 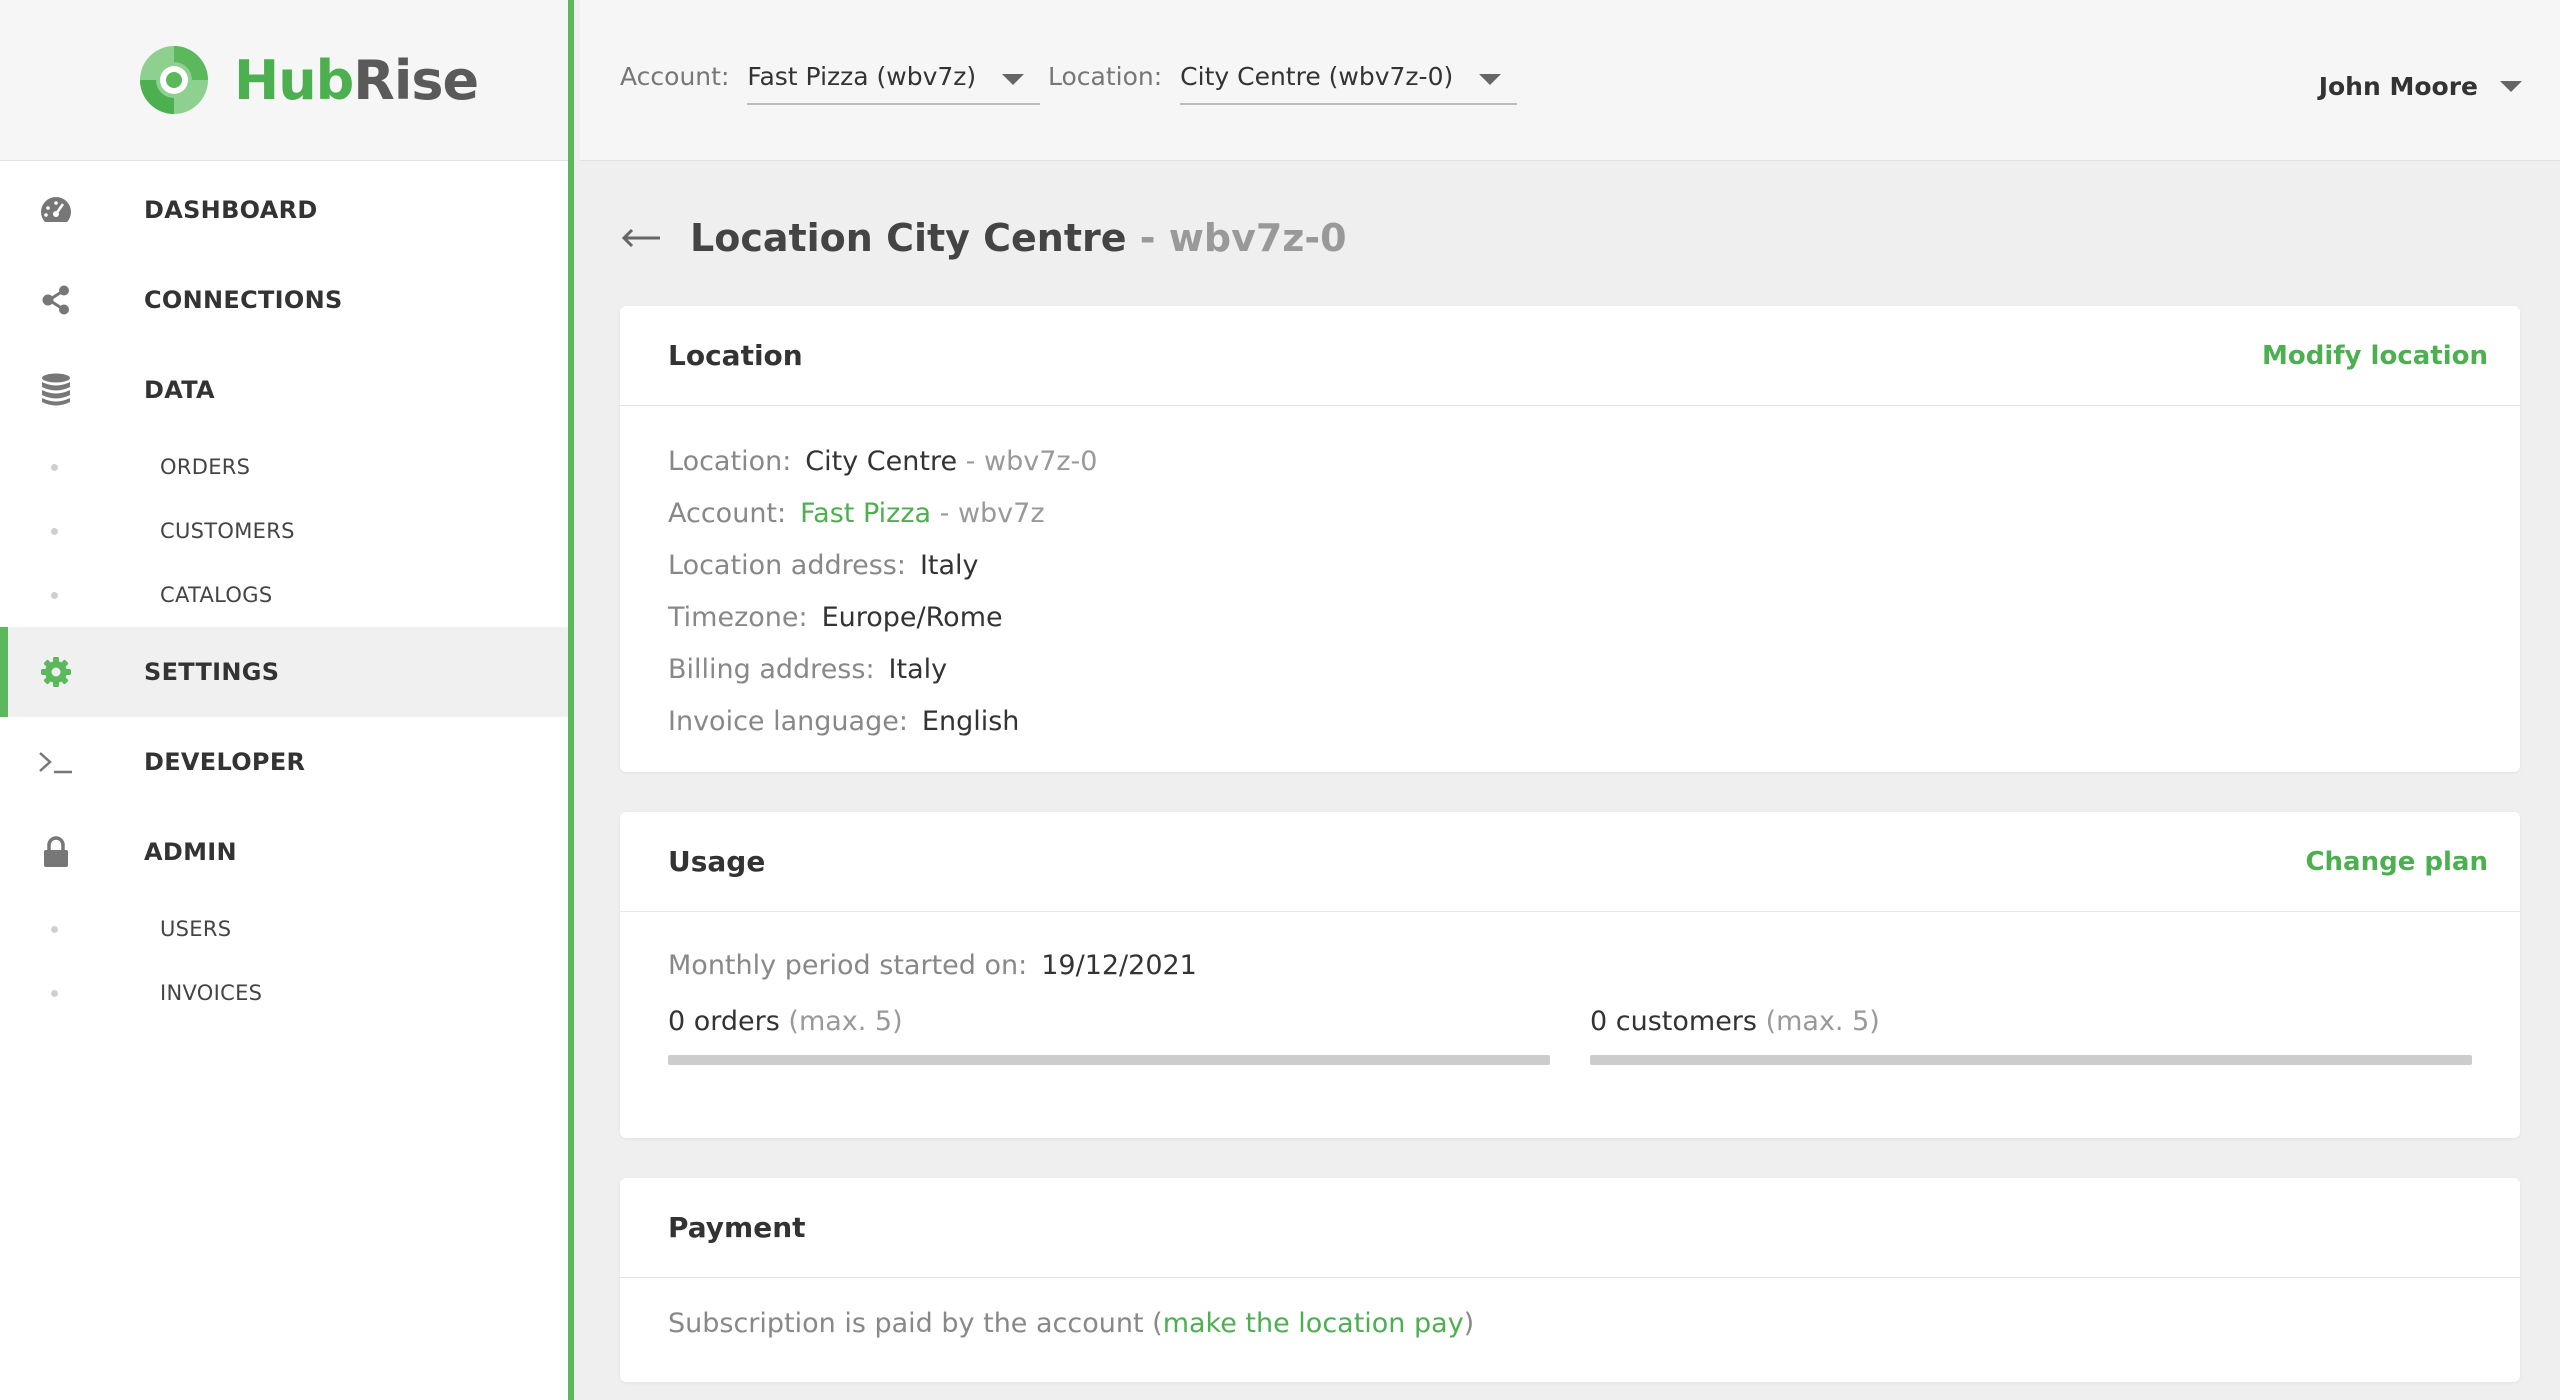 I want to click on dashboard-gauge-icon, so click(x=56, y=210).